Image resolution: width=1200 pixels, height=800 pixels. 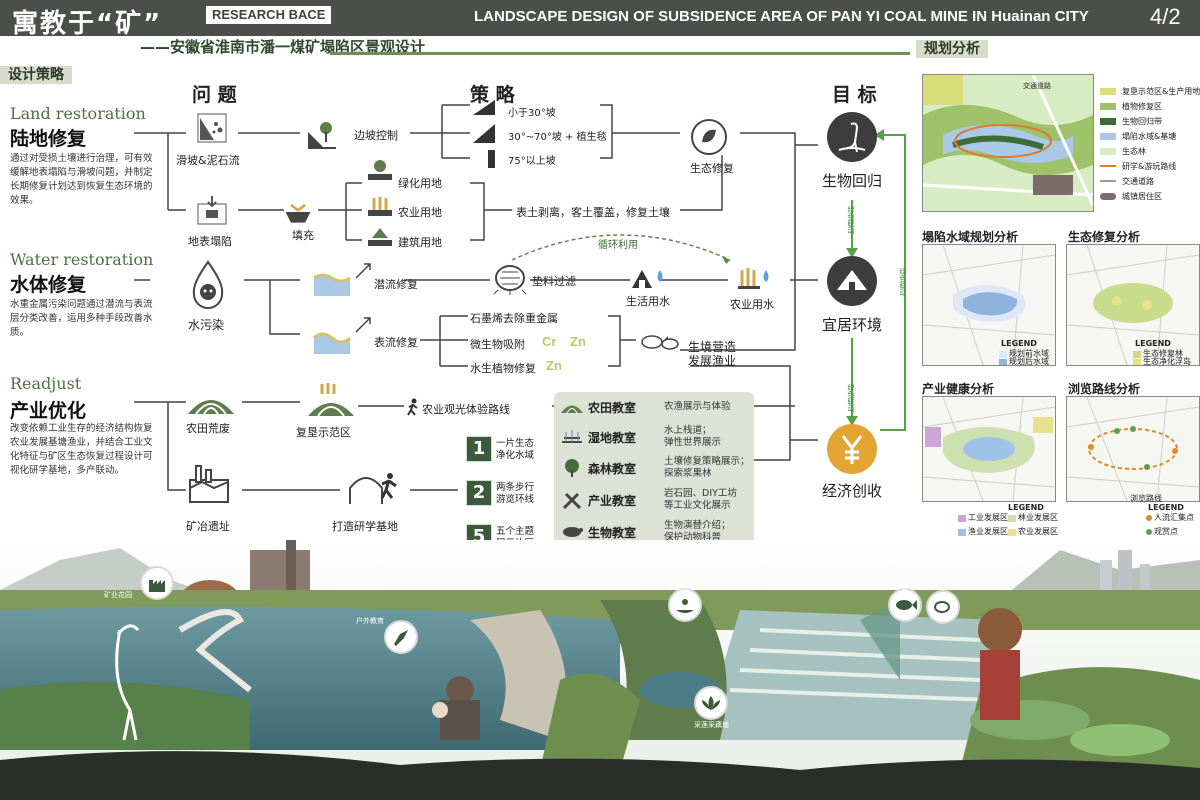 What do you see at coordinates (479, 493) in the screenshot?
I see `step-two-badge: 2` at bounding box center [479, 493].